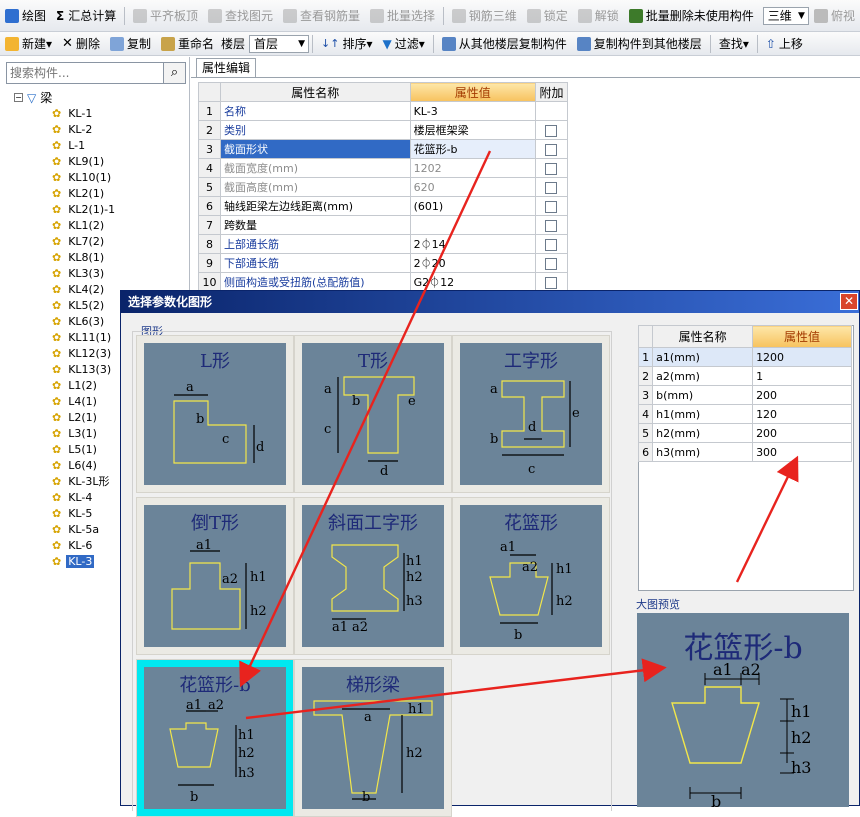 This screenshot has height=817, width=860. Describe the element at coordinates (279, 43) in the screenshot. I see `floor-select: 首层 ▼` at that location.